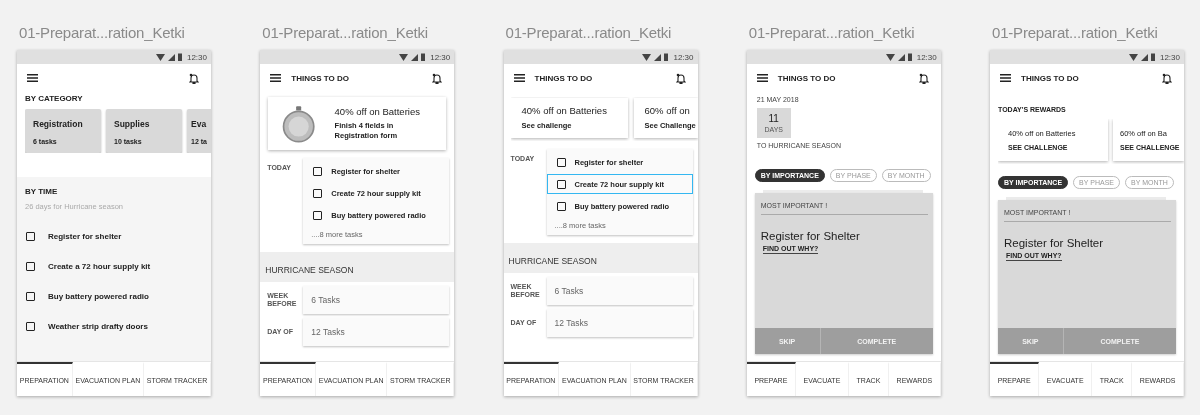 This screenshot has width=1200, height=415. Describe the element at coordinates (85, 236) in the screenshot. I see `task-label: Register for shelter` at that location.